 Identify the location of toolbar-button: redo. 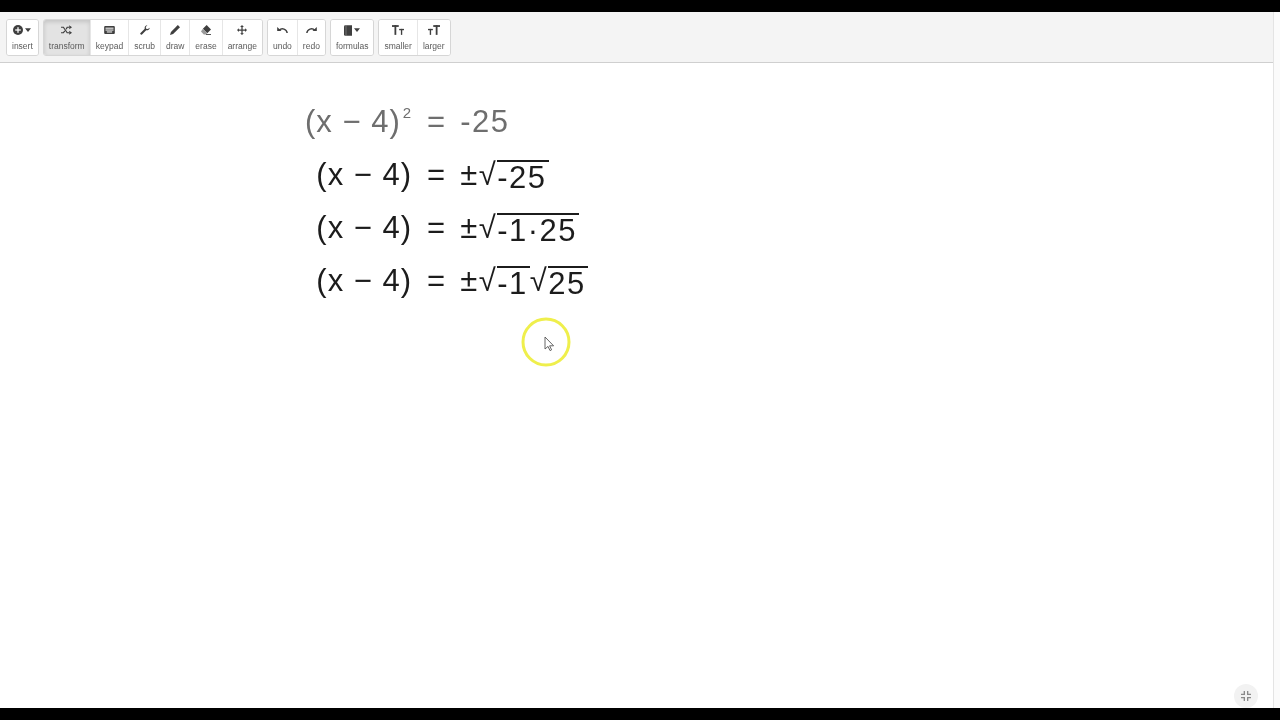
(310, 37).